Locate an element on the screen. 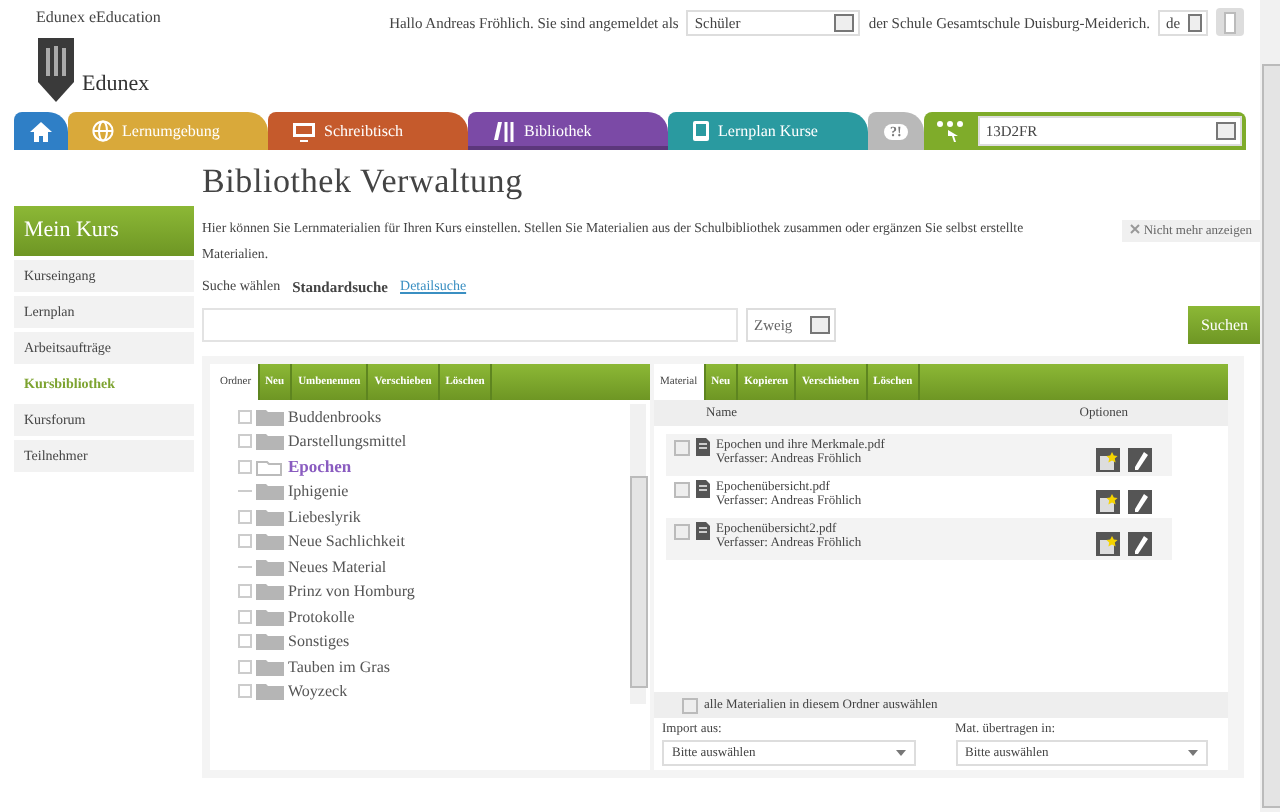 Image resolution: width=1280 pixels, height=812 pixels. books-icon is located at coordinates (504, 131).